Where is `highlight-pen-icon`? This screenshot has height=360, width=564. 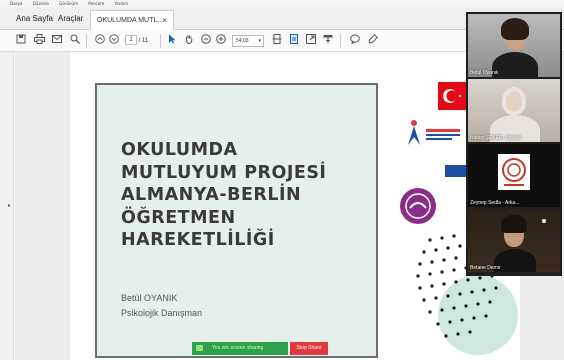
highlight-pen-icon is located at coordinates (373, 41).